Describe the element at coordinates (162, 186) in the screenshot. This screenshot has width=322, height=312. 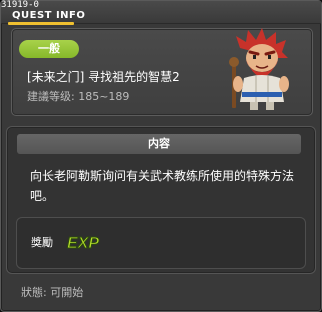
I see `quest-description: 向长老阿勒斯询问有关武术教练所使用的特殊方法吧。` at that location.